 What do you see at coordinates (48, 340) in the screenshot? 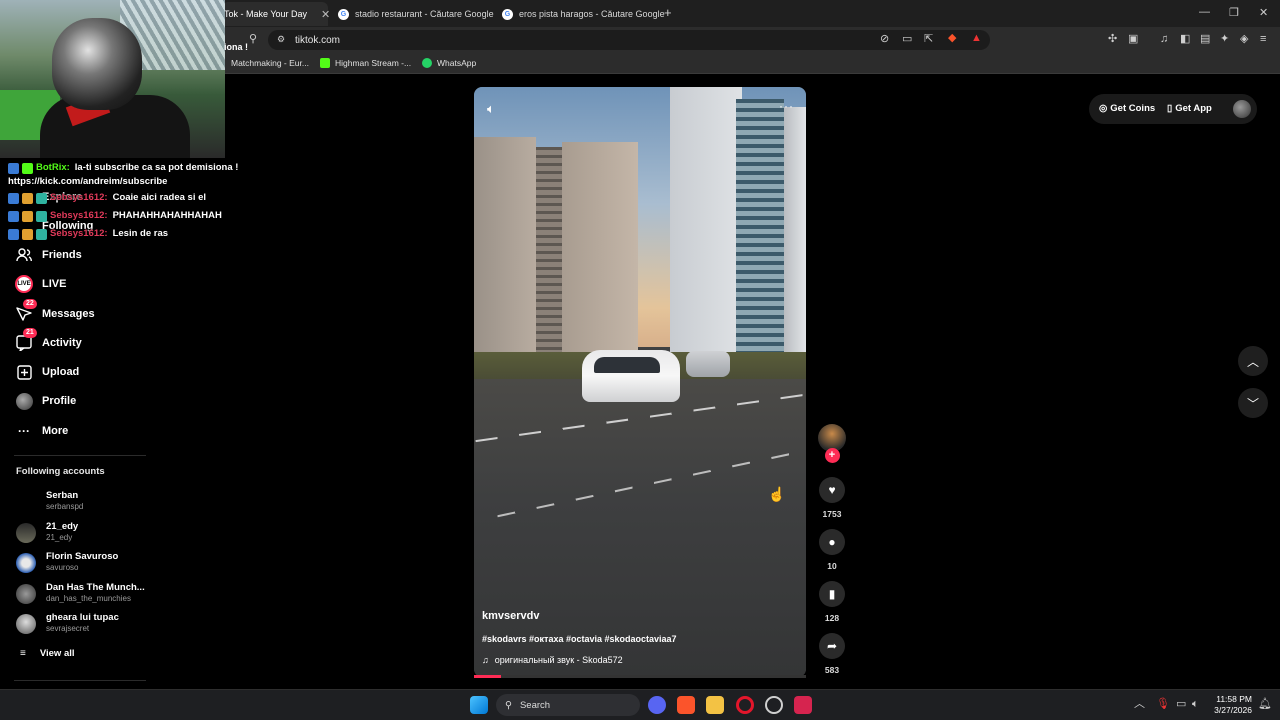
I see `nav-activity: 21 Activity` at bounding box center [48, 340].